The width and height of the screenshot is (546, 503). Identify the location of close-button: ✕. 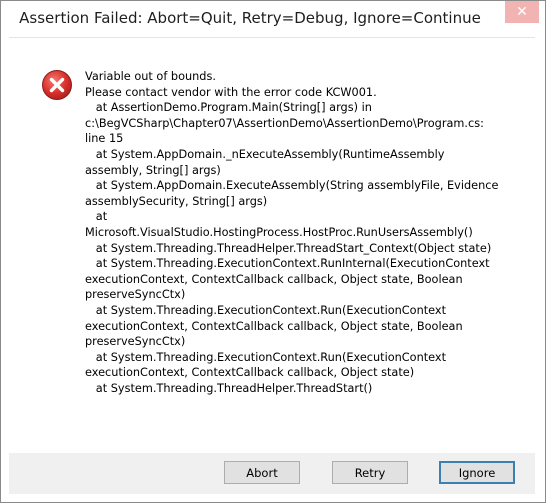
(522, 12).